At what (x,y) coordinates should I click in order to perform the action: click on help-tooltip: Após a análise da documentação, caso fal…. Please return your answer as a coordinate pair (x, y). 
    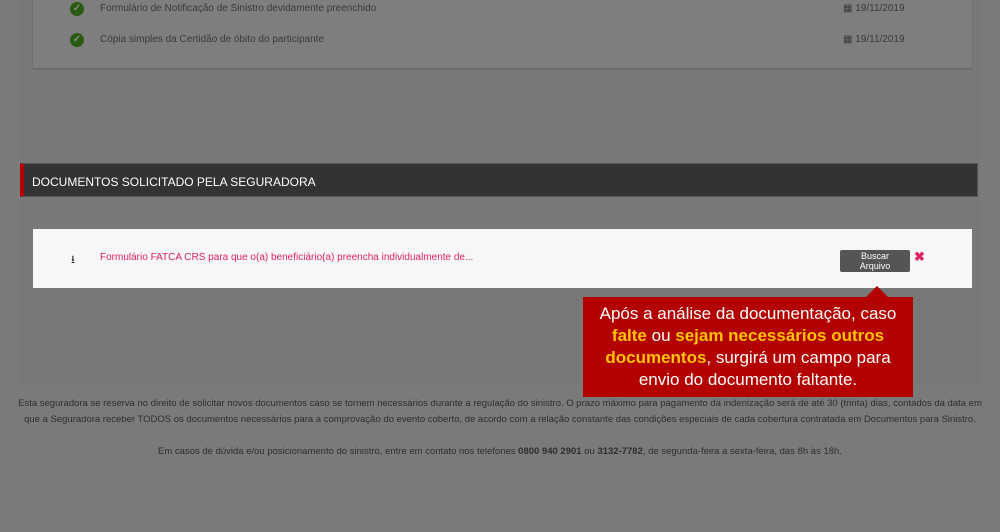
    Looking at the image, I should click on (748, 347).